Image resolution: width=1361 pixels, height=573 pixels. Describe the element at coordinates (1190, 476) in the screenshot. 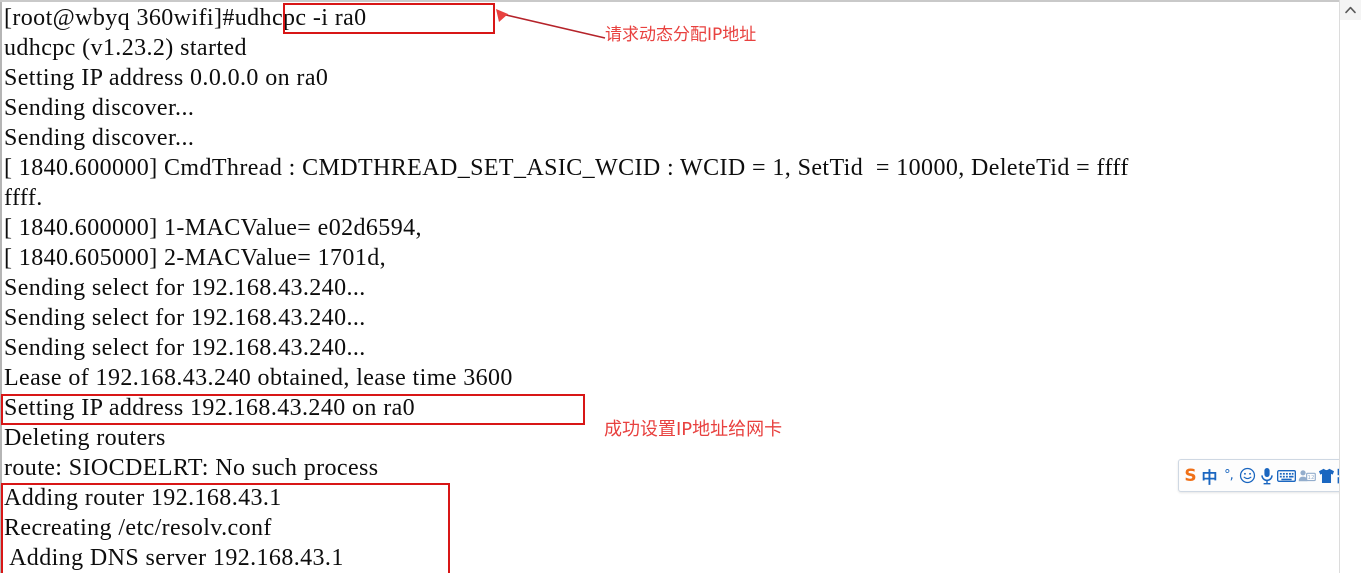

I see `sogou-logo-icon: S` at that location.